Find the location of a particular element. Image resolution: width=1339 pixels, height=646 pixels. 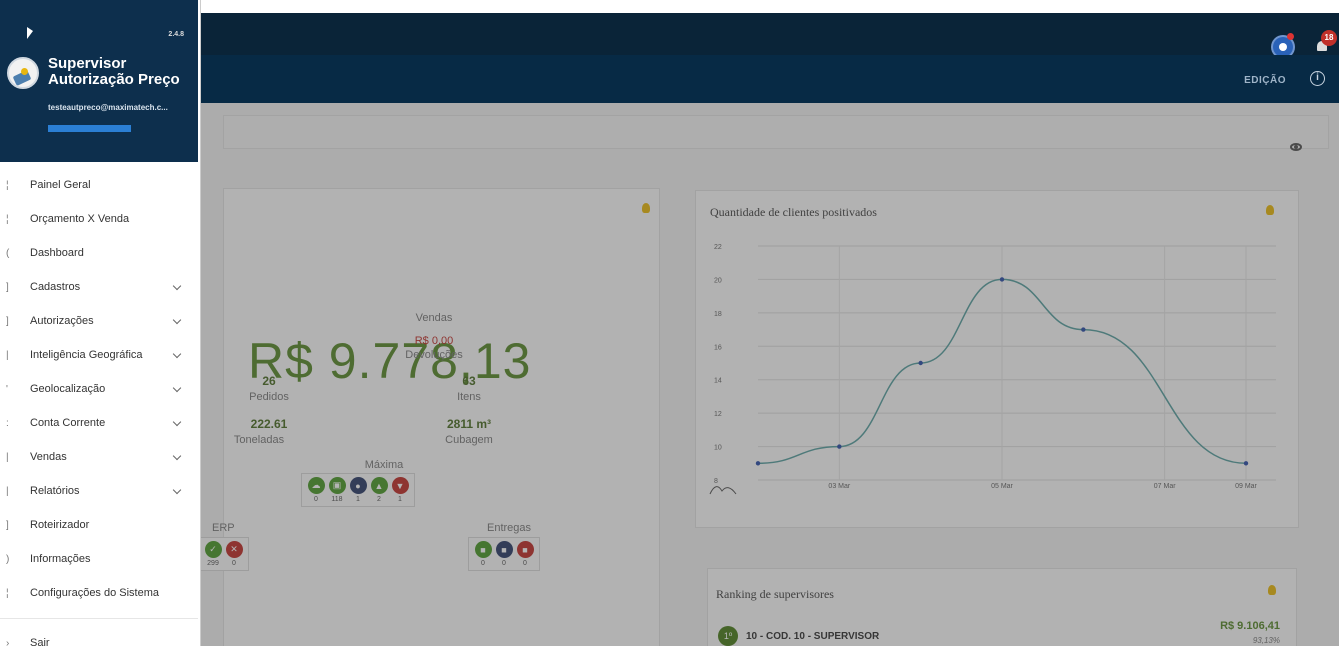

x-tick-label: 05 Mar is located at coordinates (1002, 486).